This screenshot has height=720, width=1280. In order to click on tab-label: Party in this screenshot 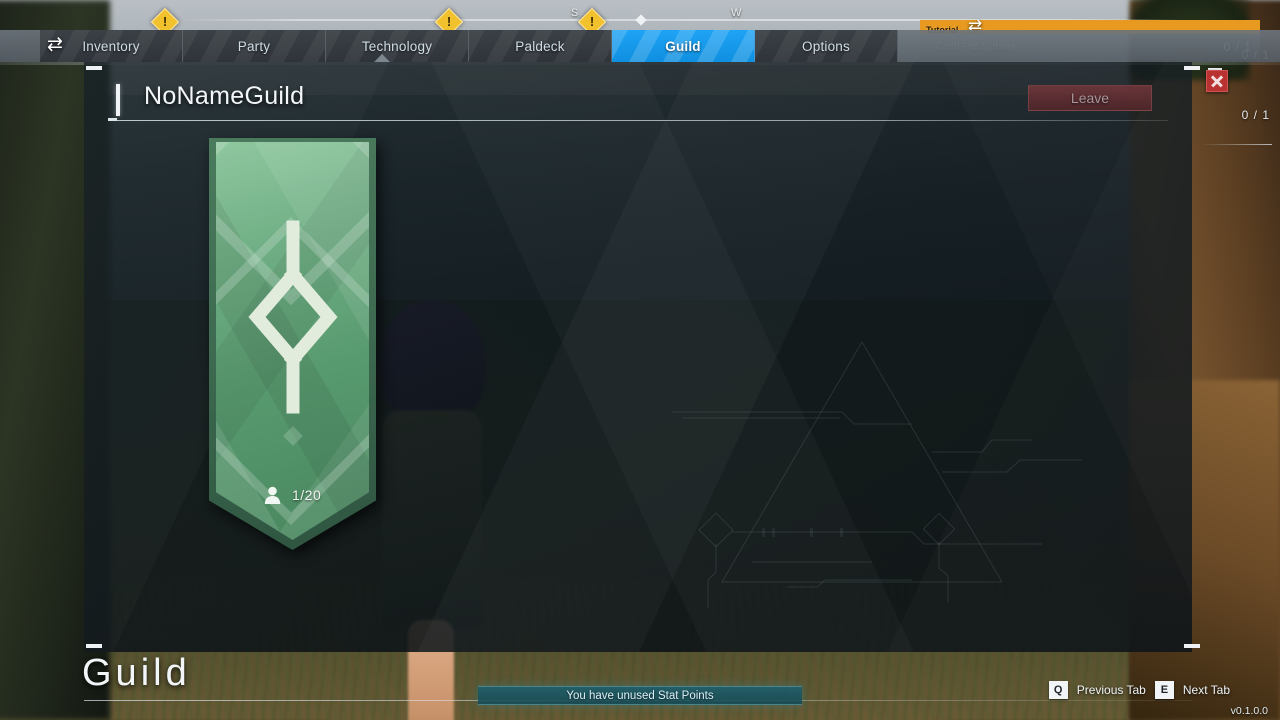, I will do `click(254, 46)`.